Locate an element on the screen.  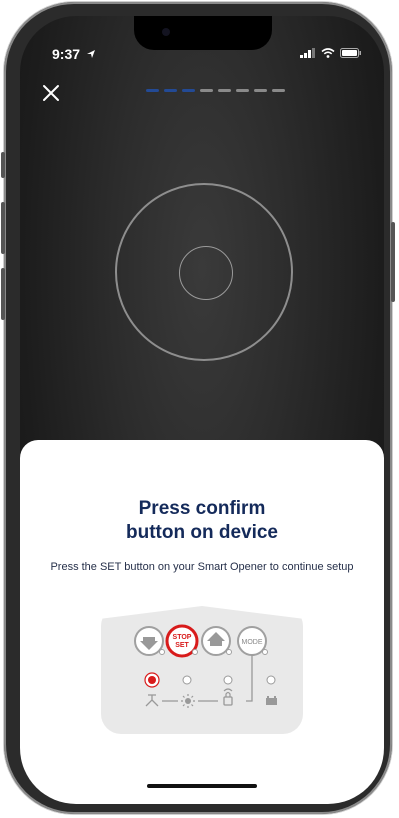
step-progress is located at coordinates (215, 90).